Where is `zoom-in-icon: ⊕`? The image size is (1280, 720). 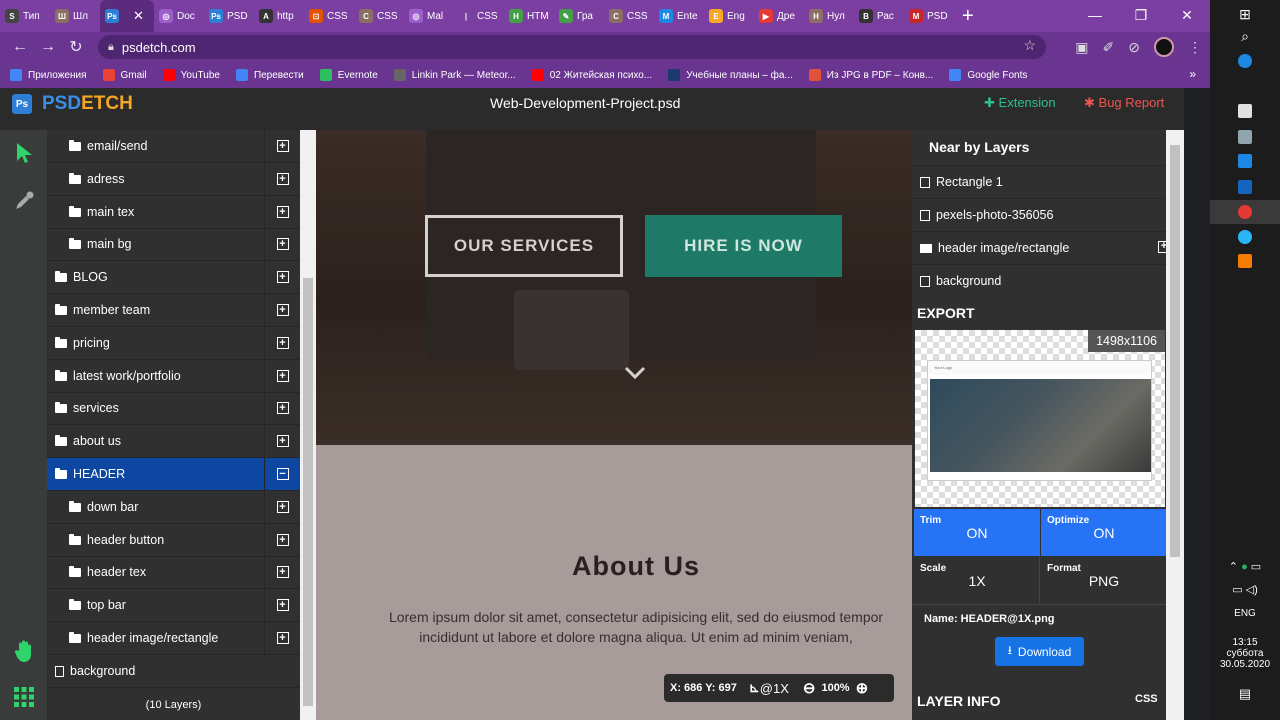
zoom-in-icon: ⊕ is located at coordinates (862, 688).